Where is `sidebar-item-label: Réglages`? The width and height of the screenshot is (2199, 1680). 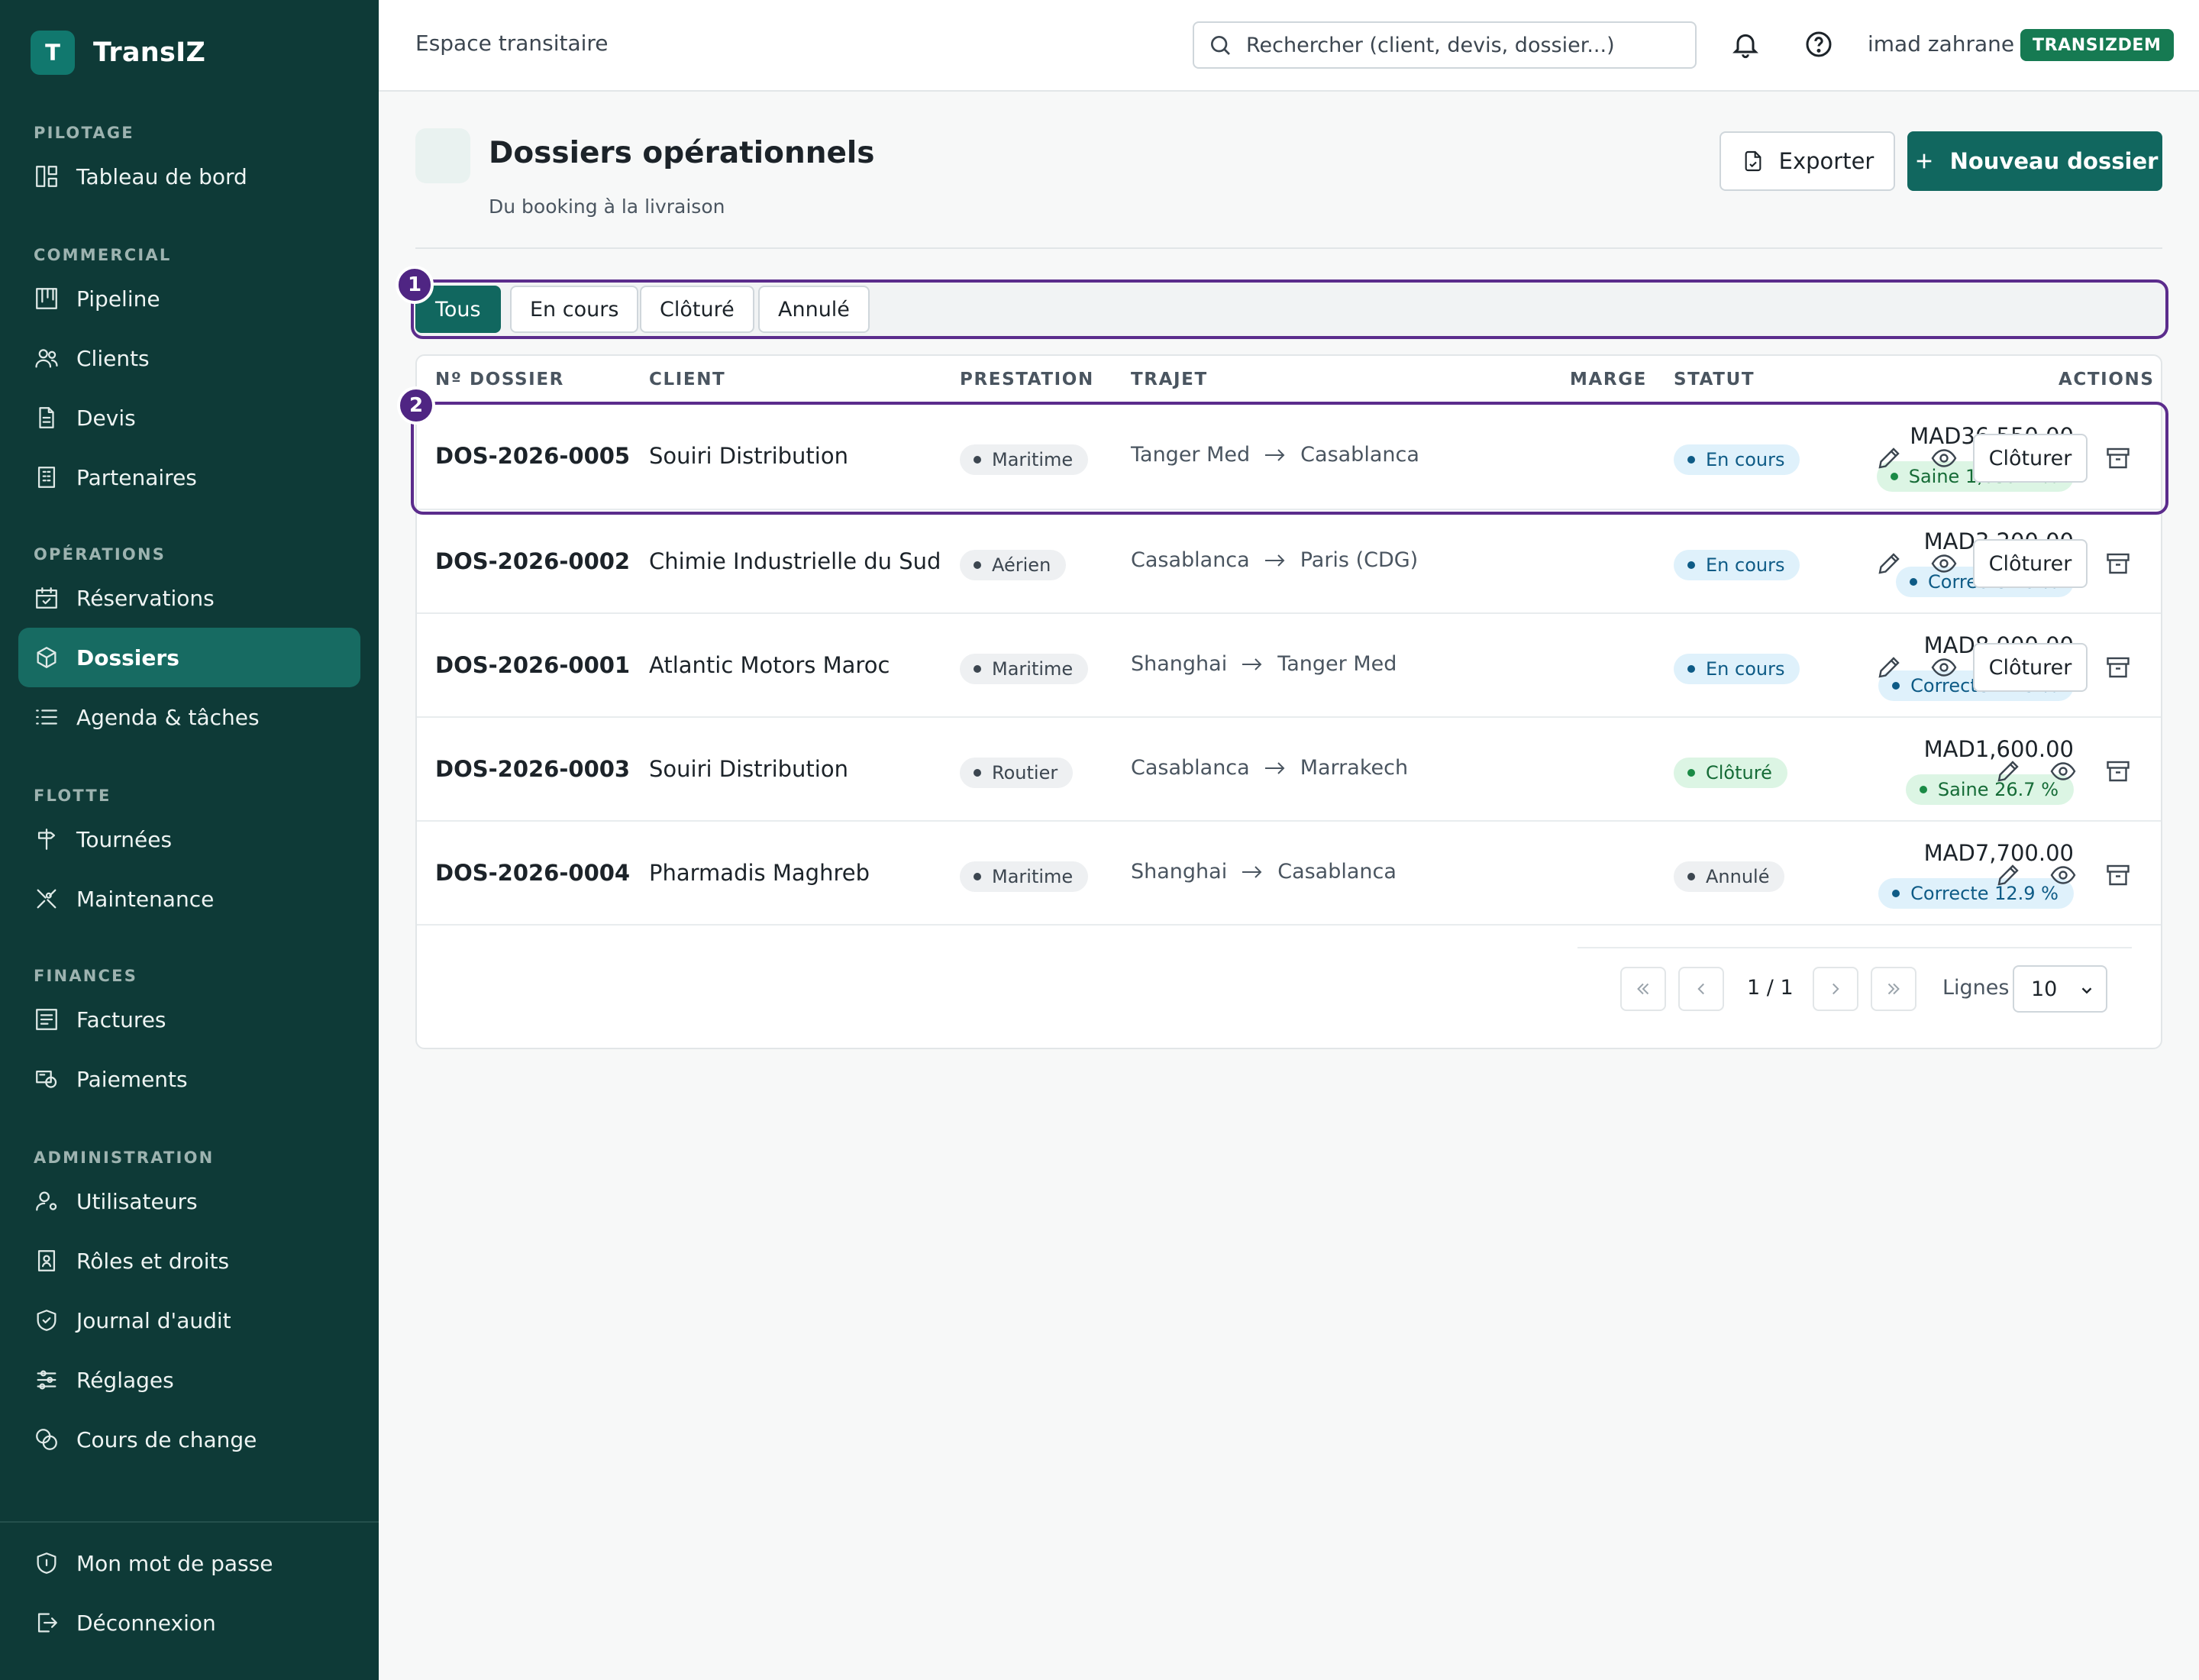 sidebar-item-label: Réglages is located at coordinates (125, 1380).